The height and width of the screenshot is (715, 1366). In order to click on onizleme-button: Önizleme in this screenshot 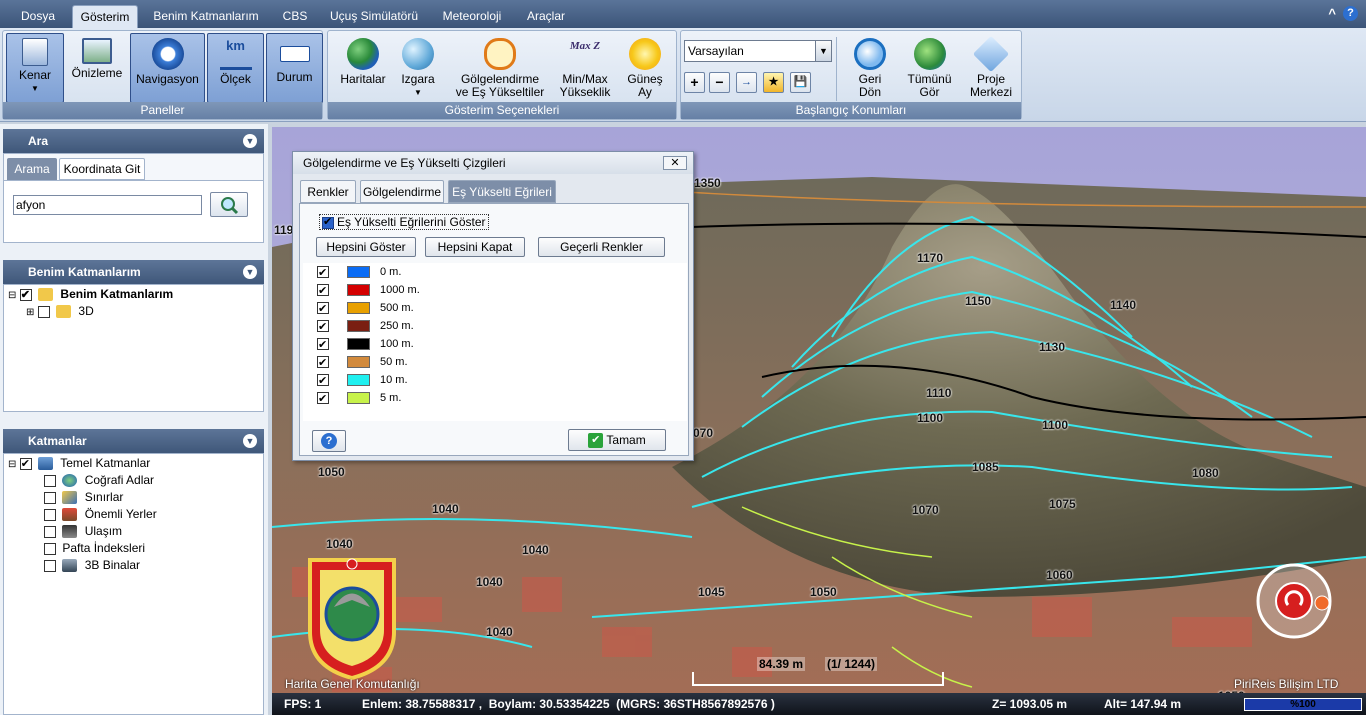, I will do `click(97, 68)`.